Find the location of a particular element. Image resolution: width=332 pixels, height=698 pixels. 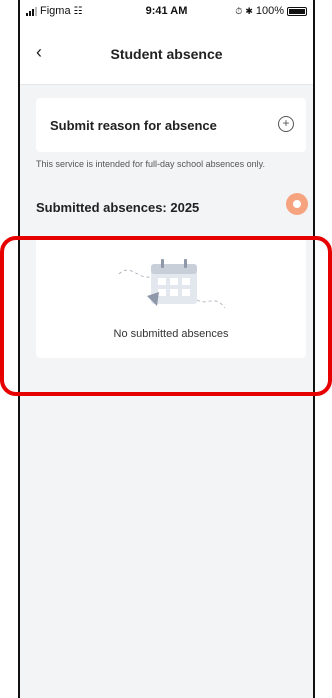

group-icon is located at coordinates (297, 204).